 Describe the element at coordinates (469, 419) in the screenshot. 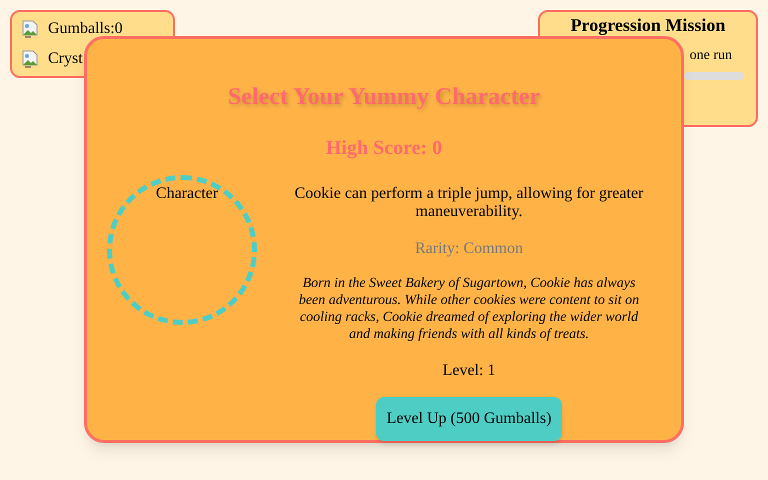

I see `level-up-button: Level Up (500 Gumballs)` at that location.